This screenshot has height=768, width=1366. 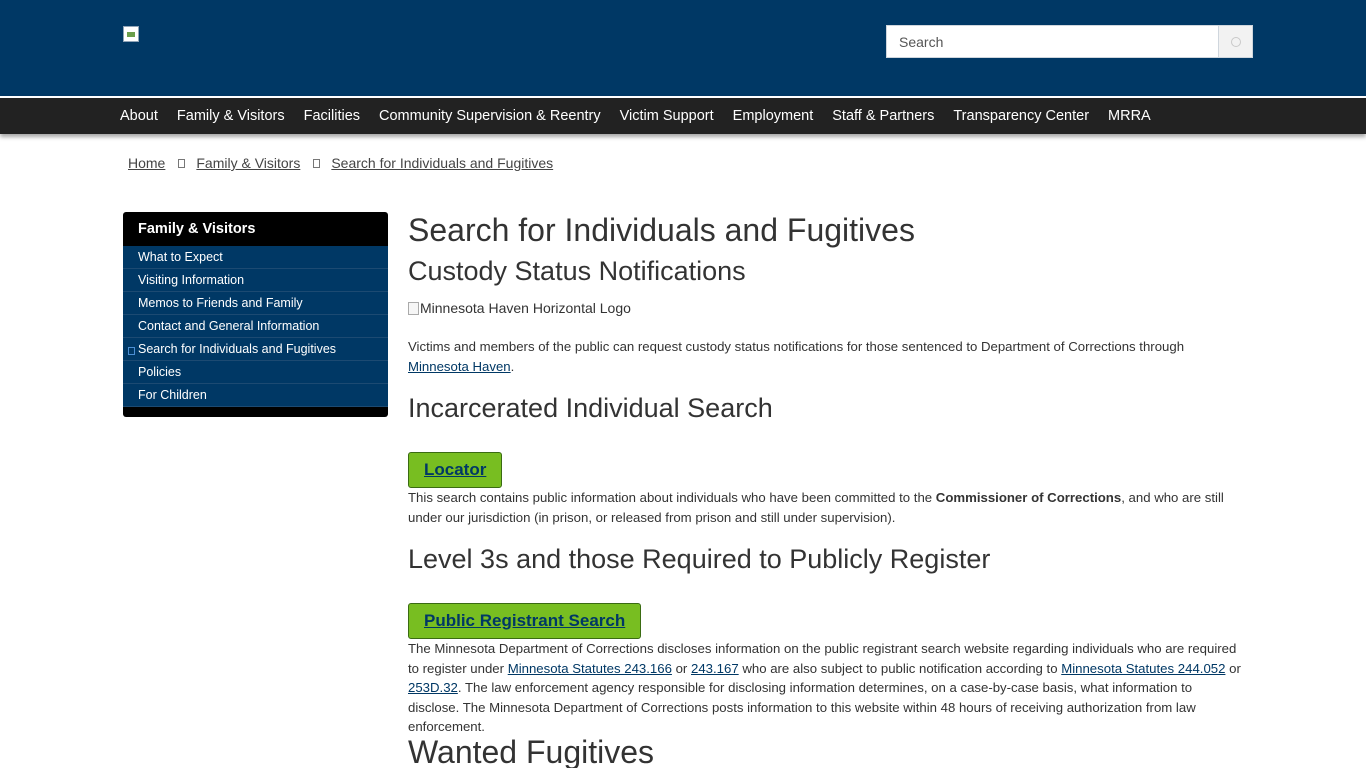 I want to click on sidebar-item-what-to-expect: What to Expect, so click(x=255, y=257).